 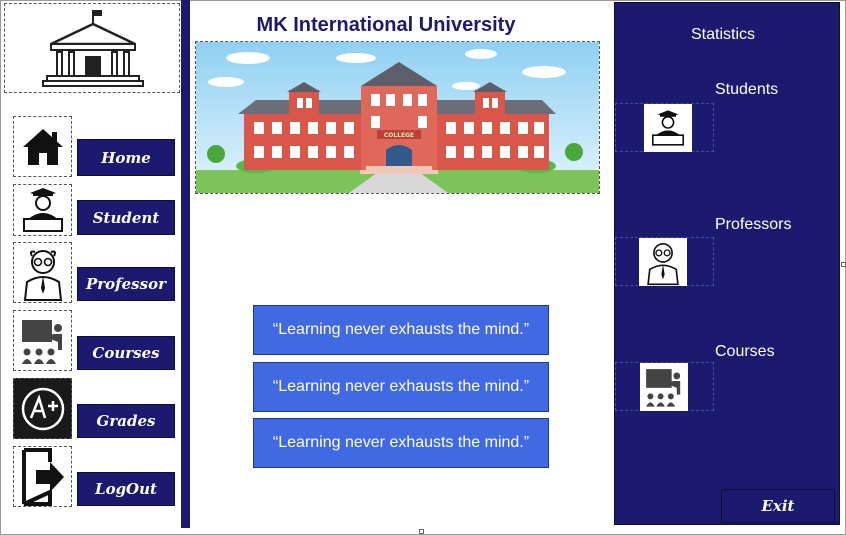 What do you see at coordinates (778, 506) in the screenshot?
I see `exit-button: Exit` at bounding box center [778, 506].